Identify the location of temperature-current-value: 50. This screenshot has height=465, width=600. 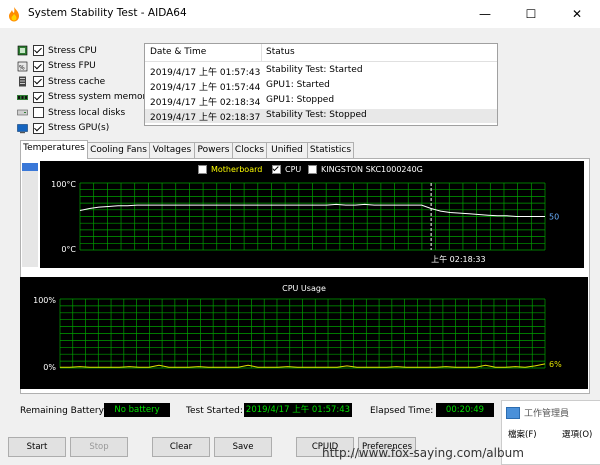
(554, 217).